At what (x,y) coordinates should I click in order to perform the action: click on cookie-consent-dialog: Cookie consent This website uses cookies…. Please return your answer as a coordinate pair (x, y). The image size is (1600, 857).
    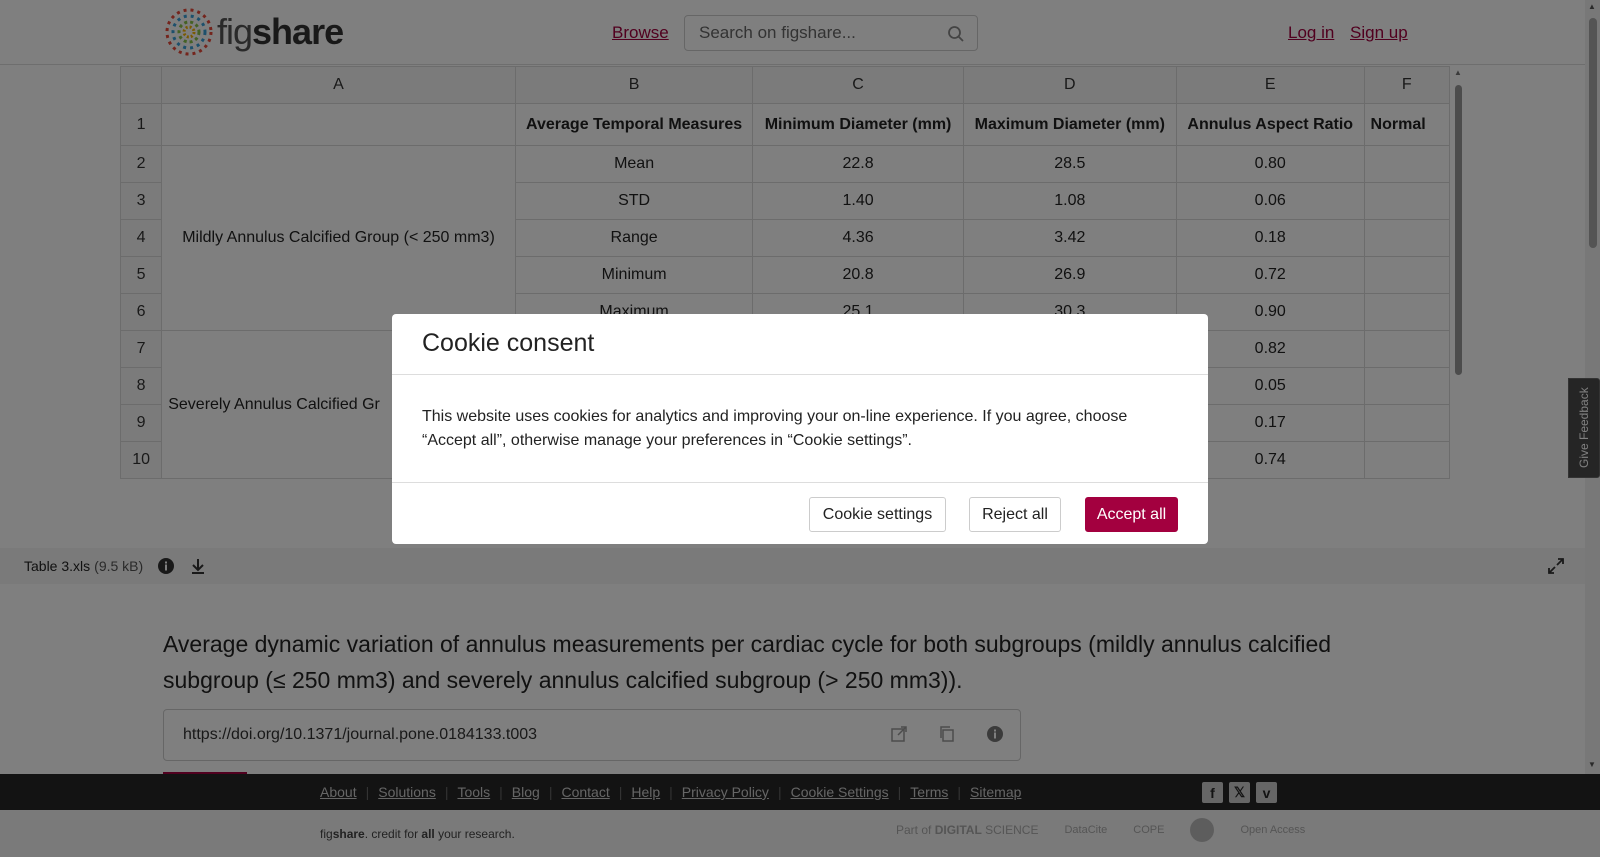
    Looking at the image, I should click on (800, 429).